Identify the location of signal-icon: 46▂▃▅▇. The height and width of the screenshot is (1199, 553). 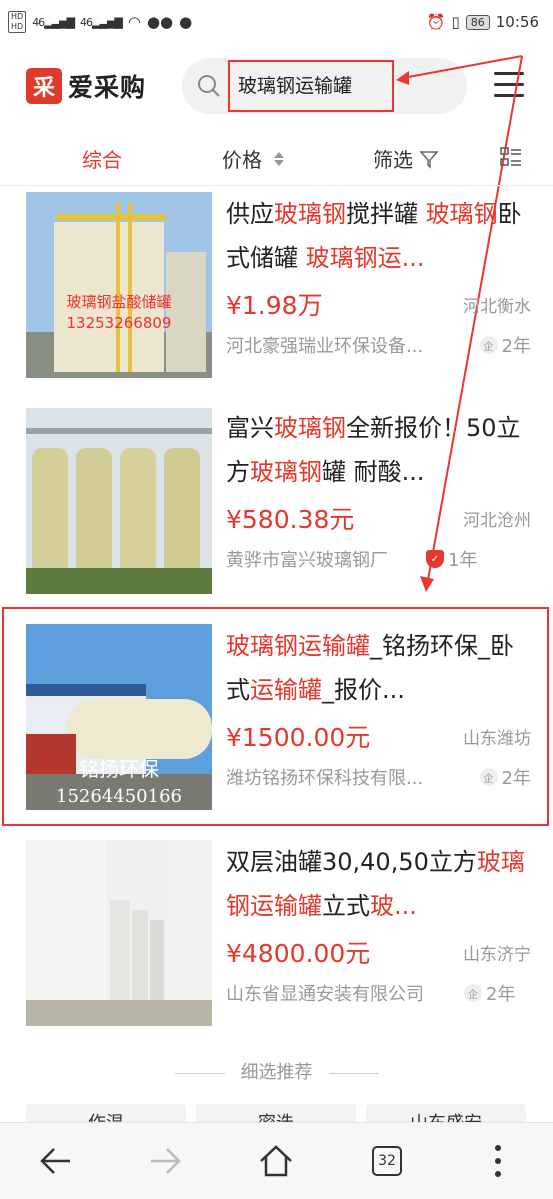
(53, 22).